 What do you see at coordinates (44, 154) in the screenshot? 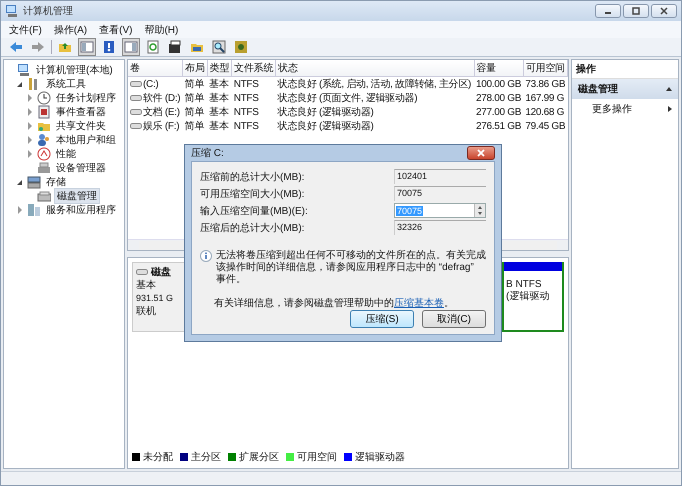
I see `performance-icon` at bounding box center [44, 154].